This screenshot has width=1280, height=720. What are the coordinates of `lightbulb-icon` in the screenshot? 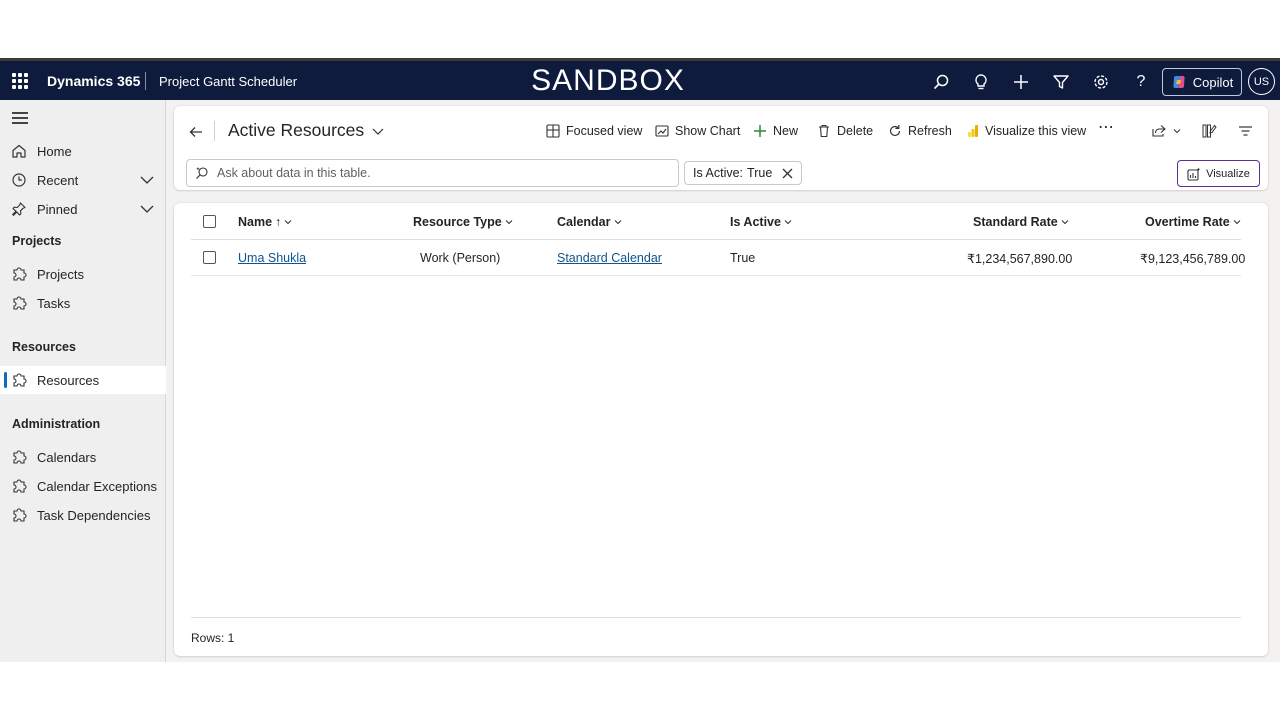 It's located at (981, 82).